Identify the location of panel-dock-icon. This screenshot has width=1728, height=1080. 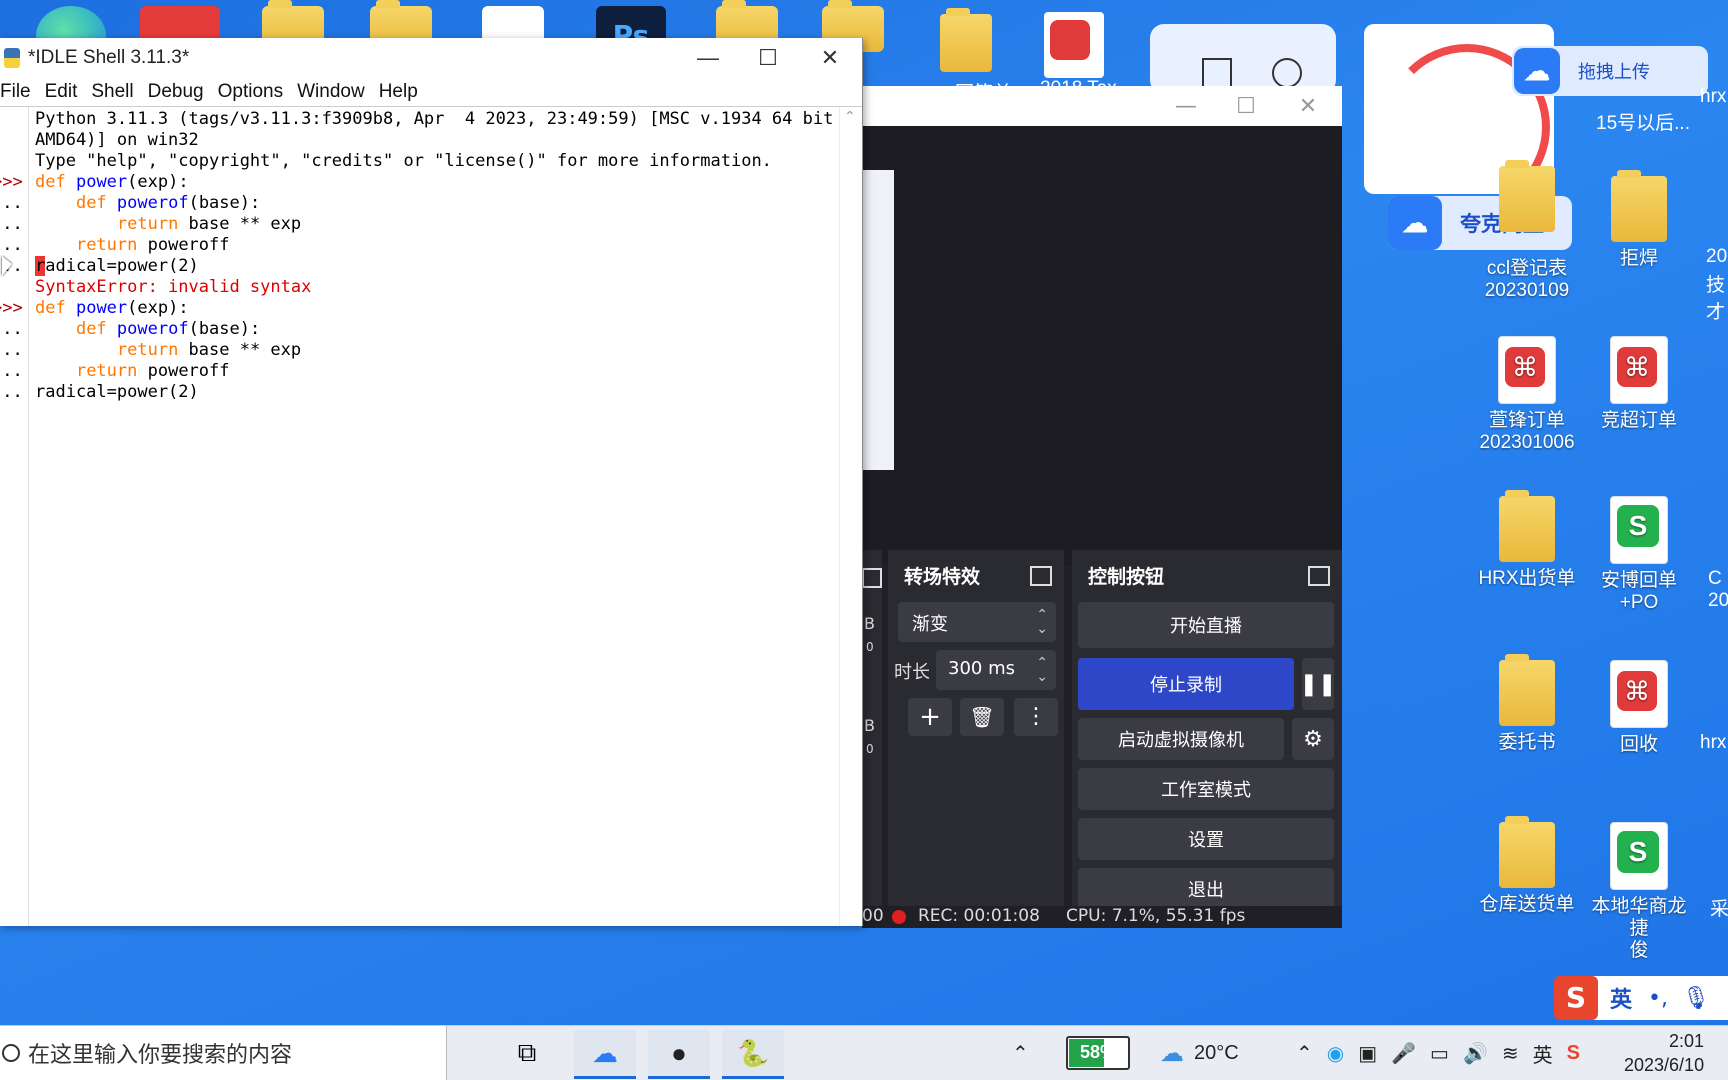
(872, 578).